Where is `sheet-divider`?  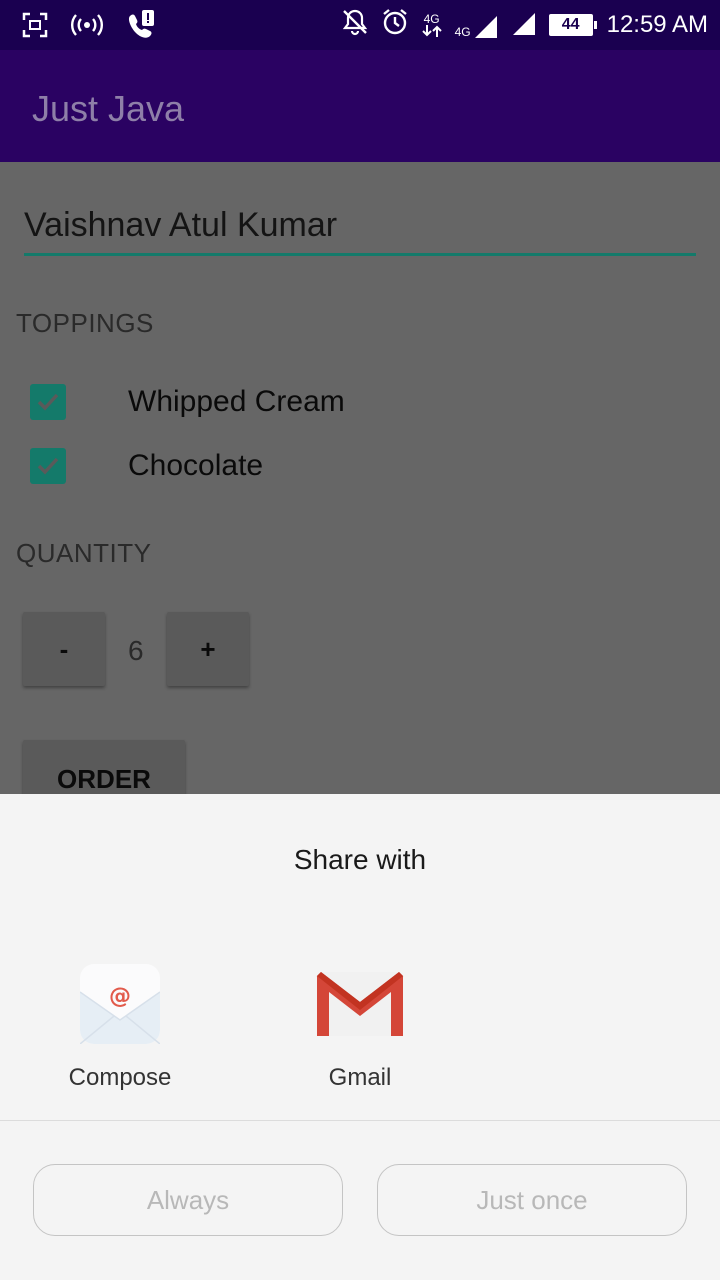
sheet-divider is located at coordinates (360, 1120).